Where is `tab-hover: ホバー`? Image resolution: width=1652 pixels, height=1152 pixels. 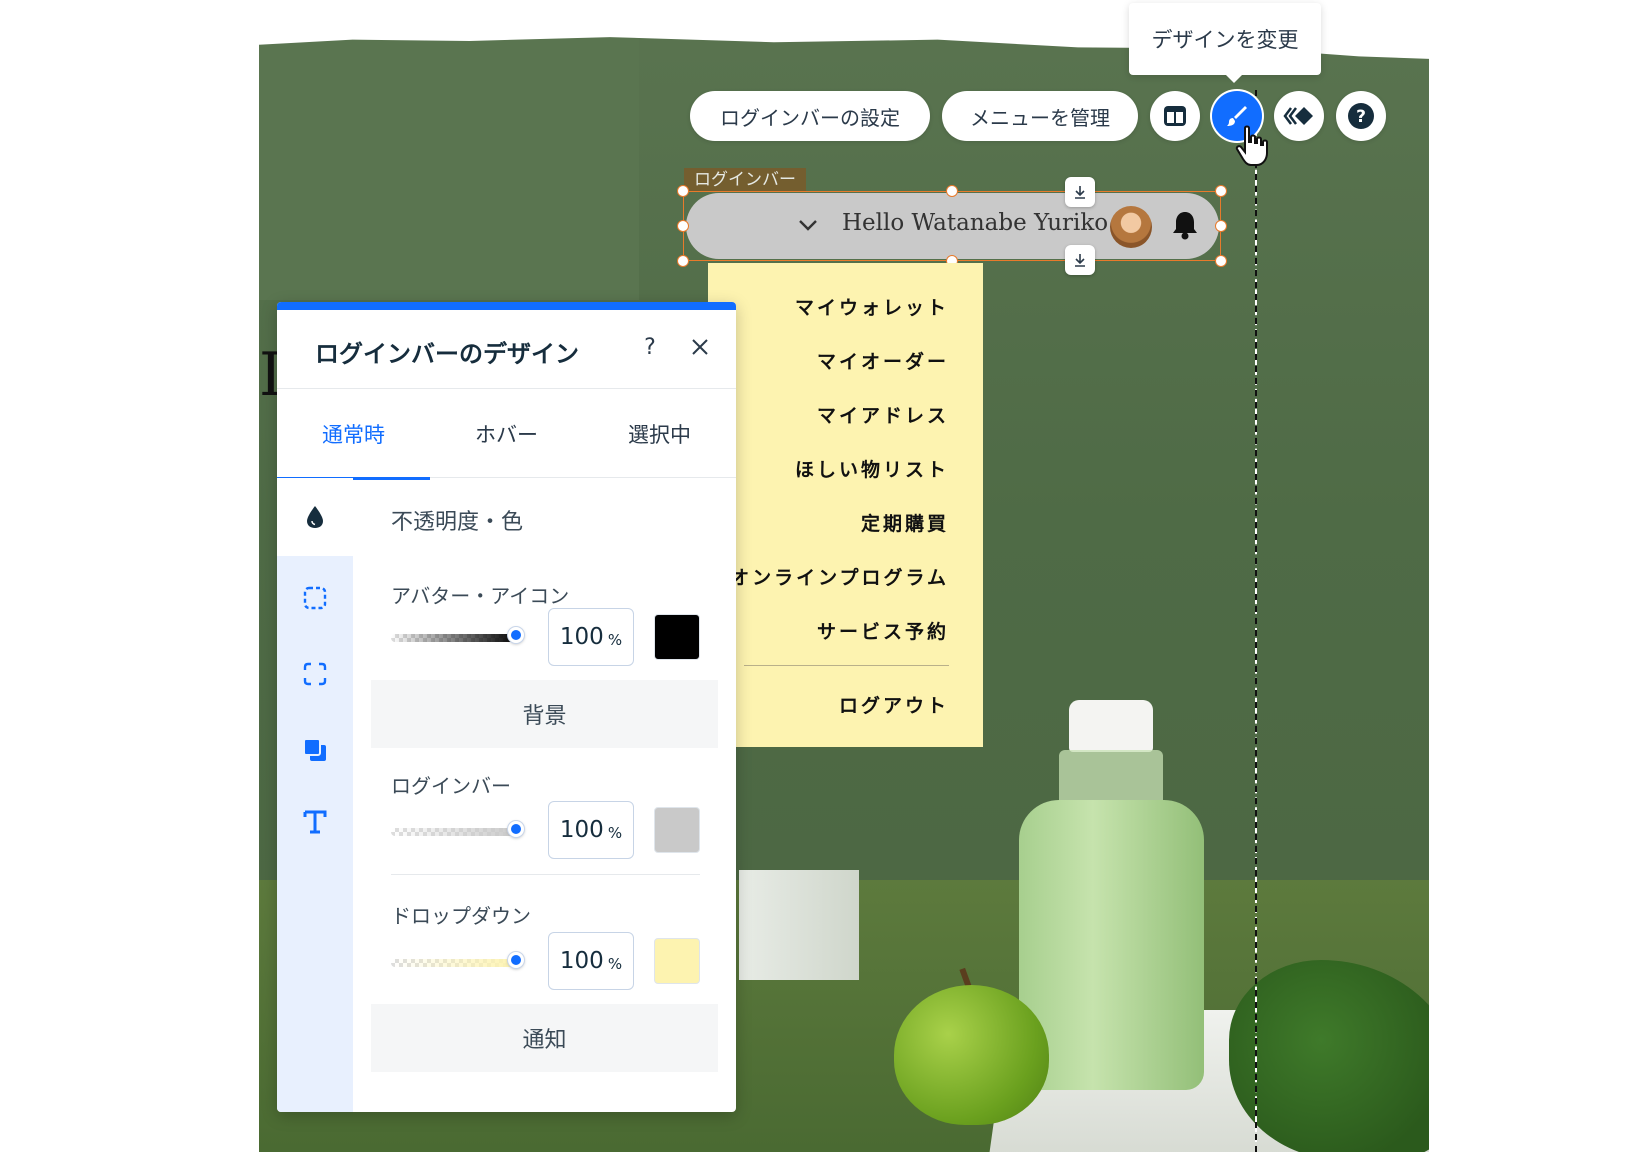 tab-hover: ホバー is located at coordinates (506, 434).